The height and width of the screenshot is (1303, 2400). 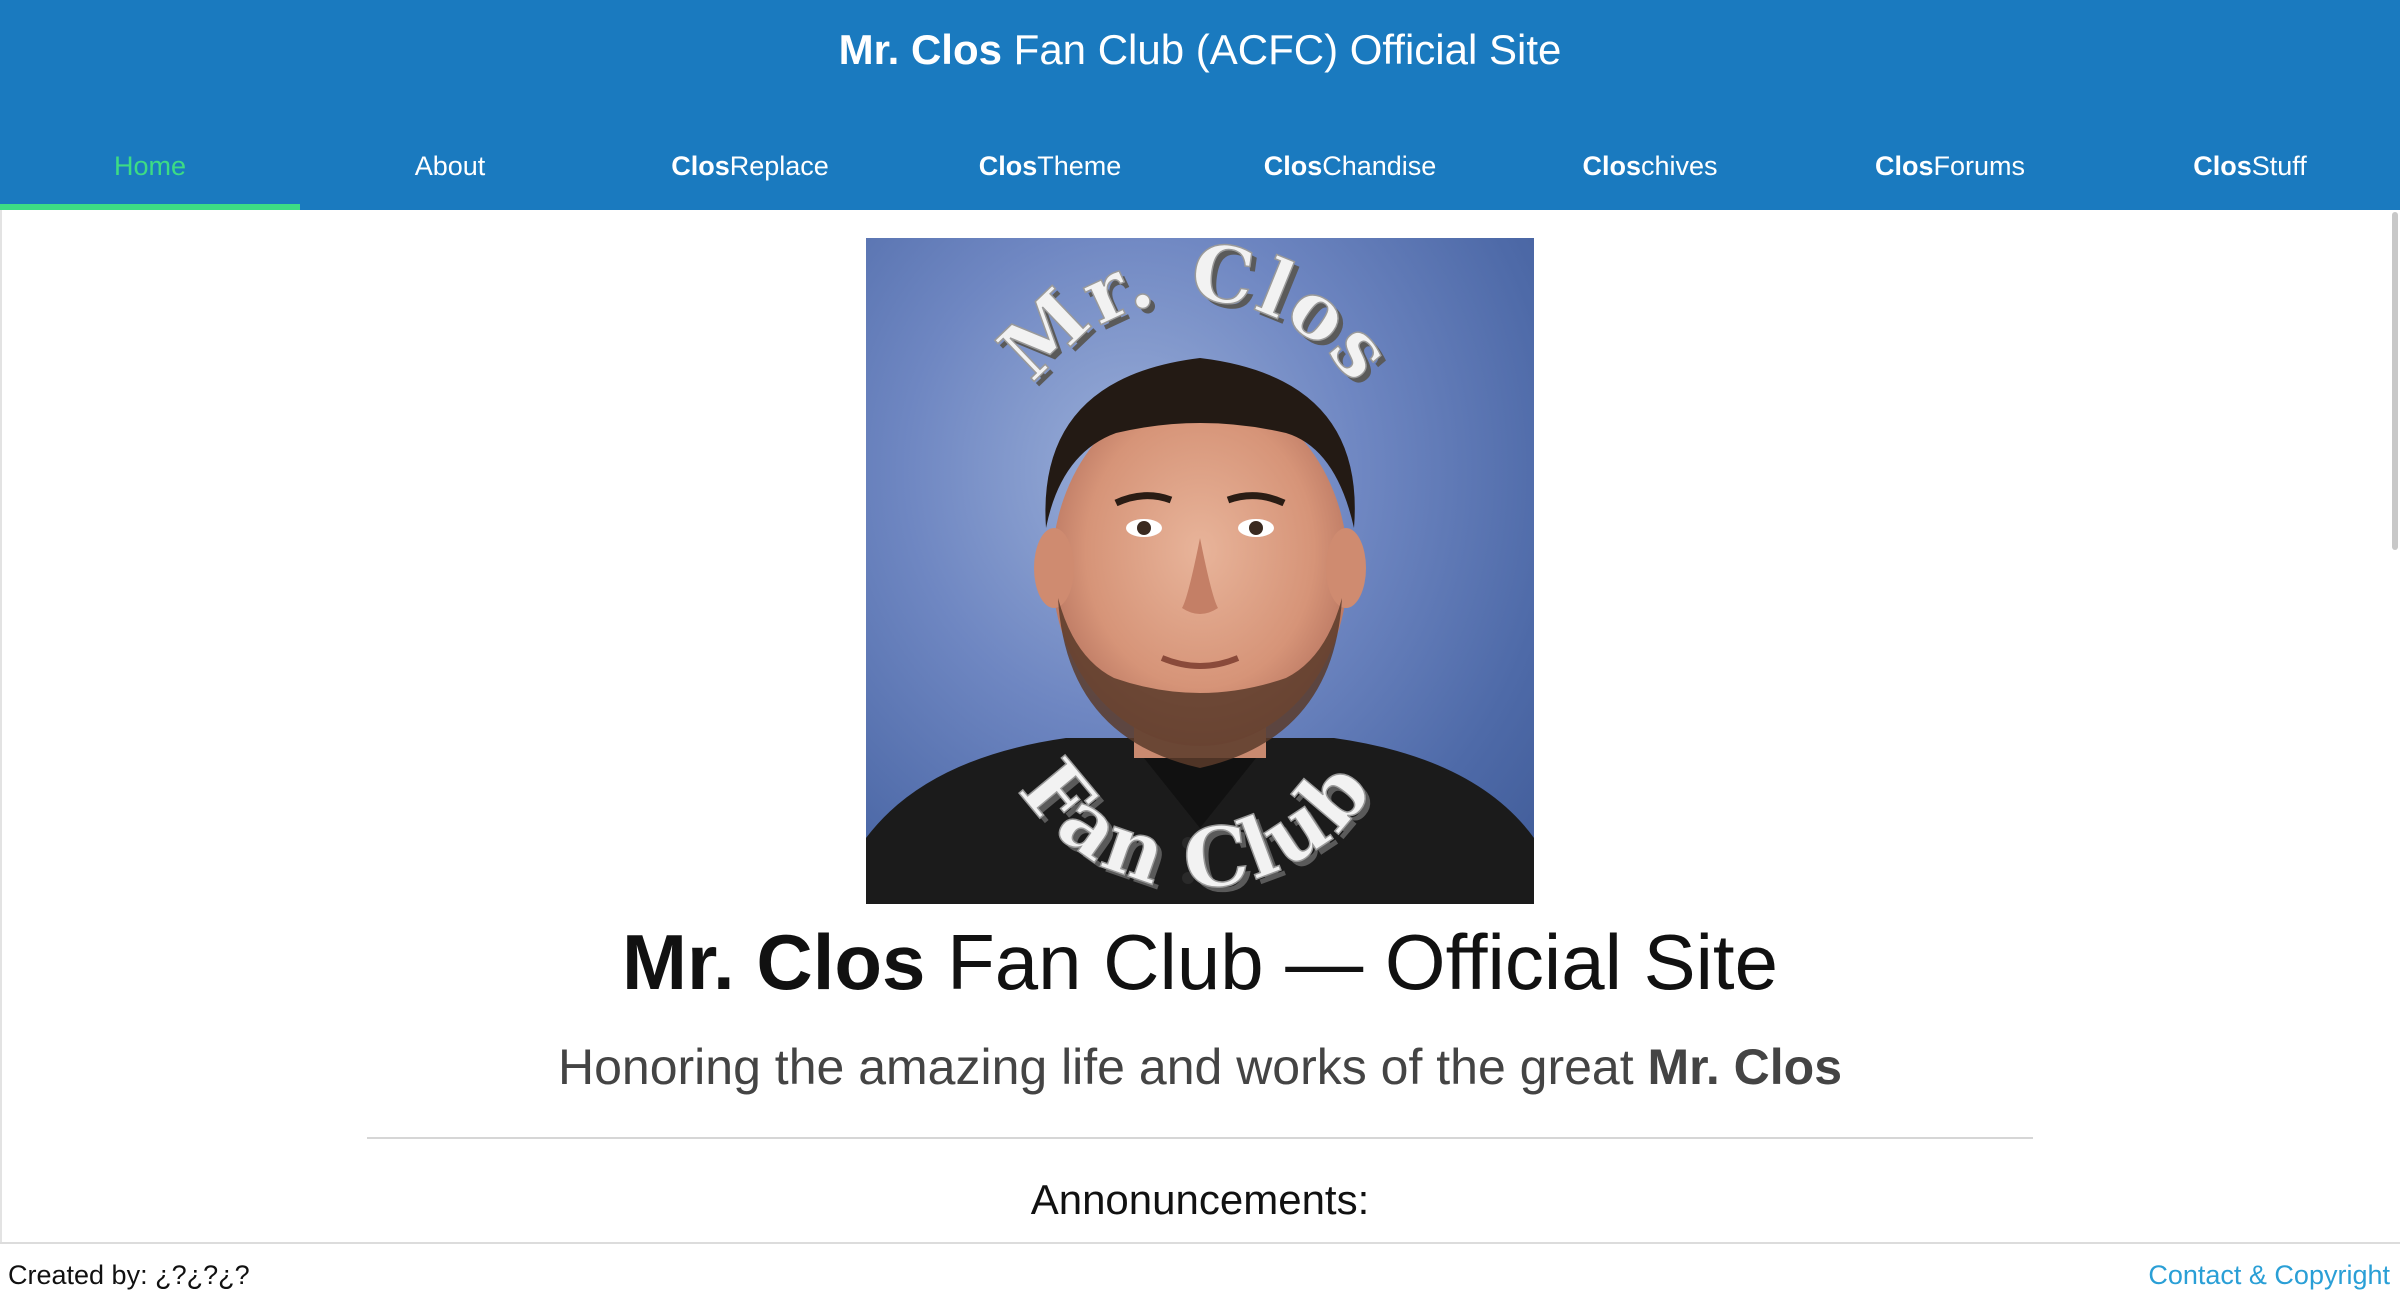 What do you see at coordinates (2279, 166) in the screenshot?
I see `nav-item-label: Stuff` at bounding box center [2279, 166].